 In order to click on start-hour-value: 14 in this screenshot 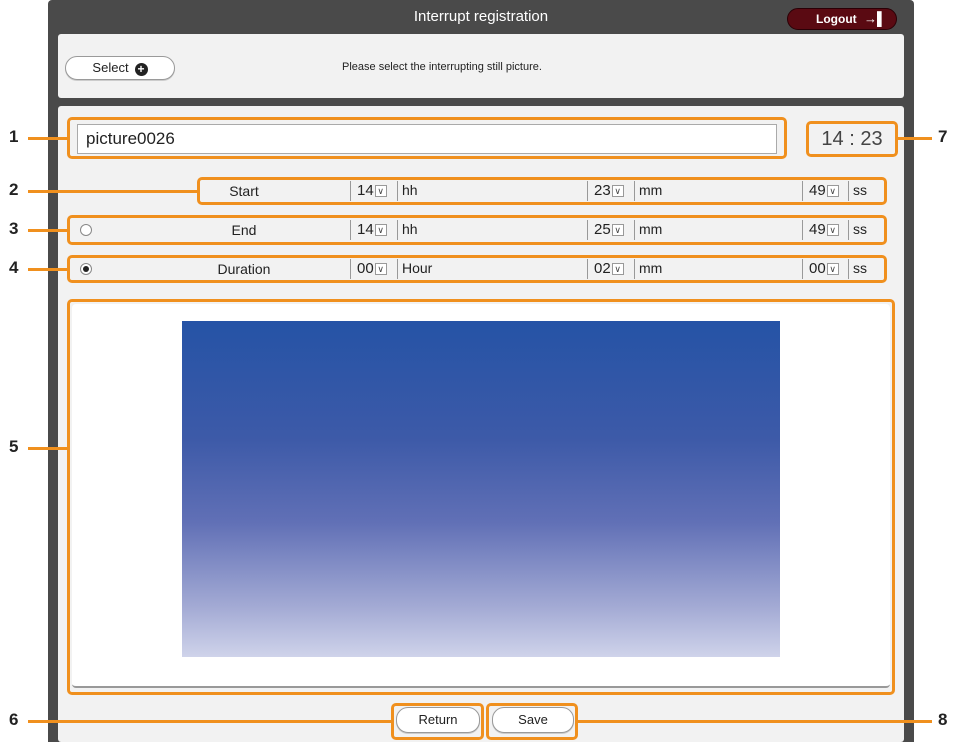, I will do `click(365, 190)`.